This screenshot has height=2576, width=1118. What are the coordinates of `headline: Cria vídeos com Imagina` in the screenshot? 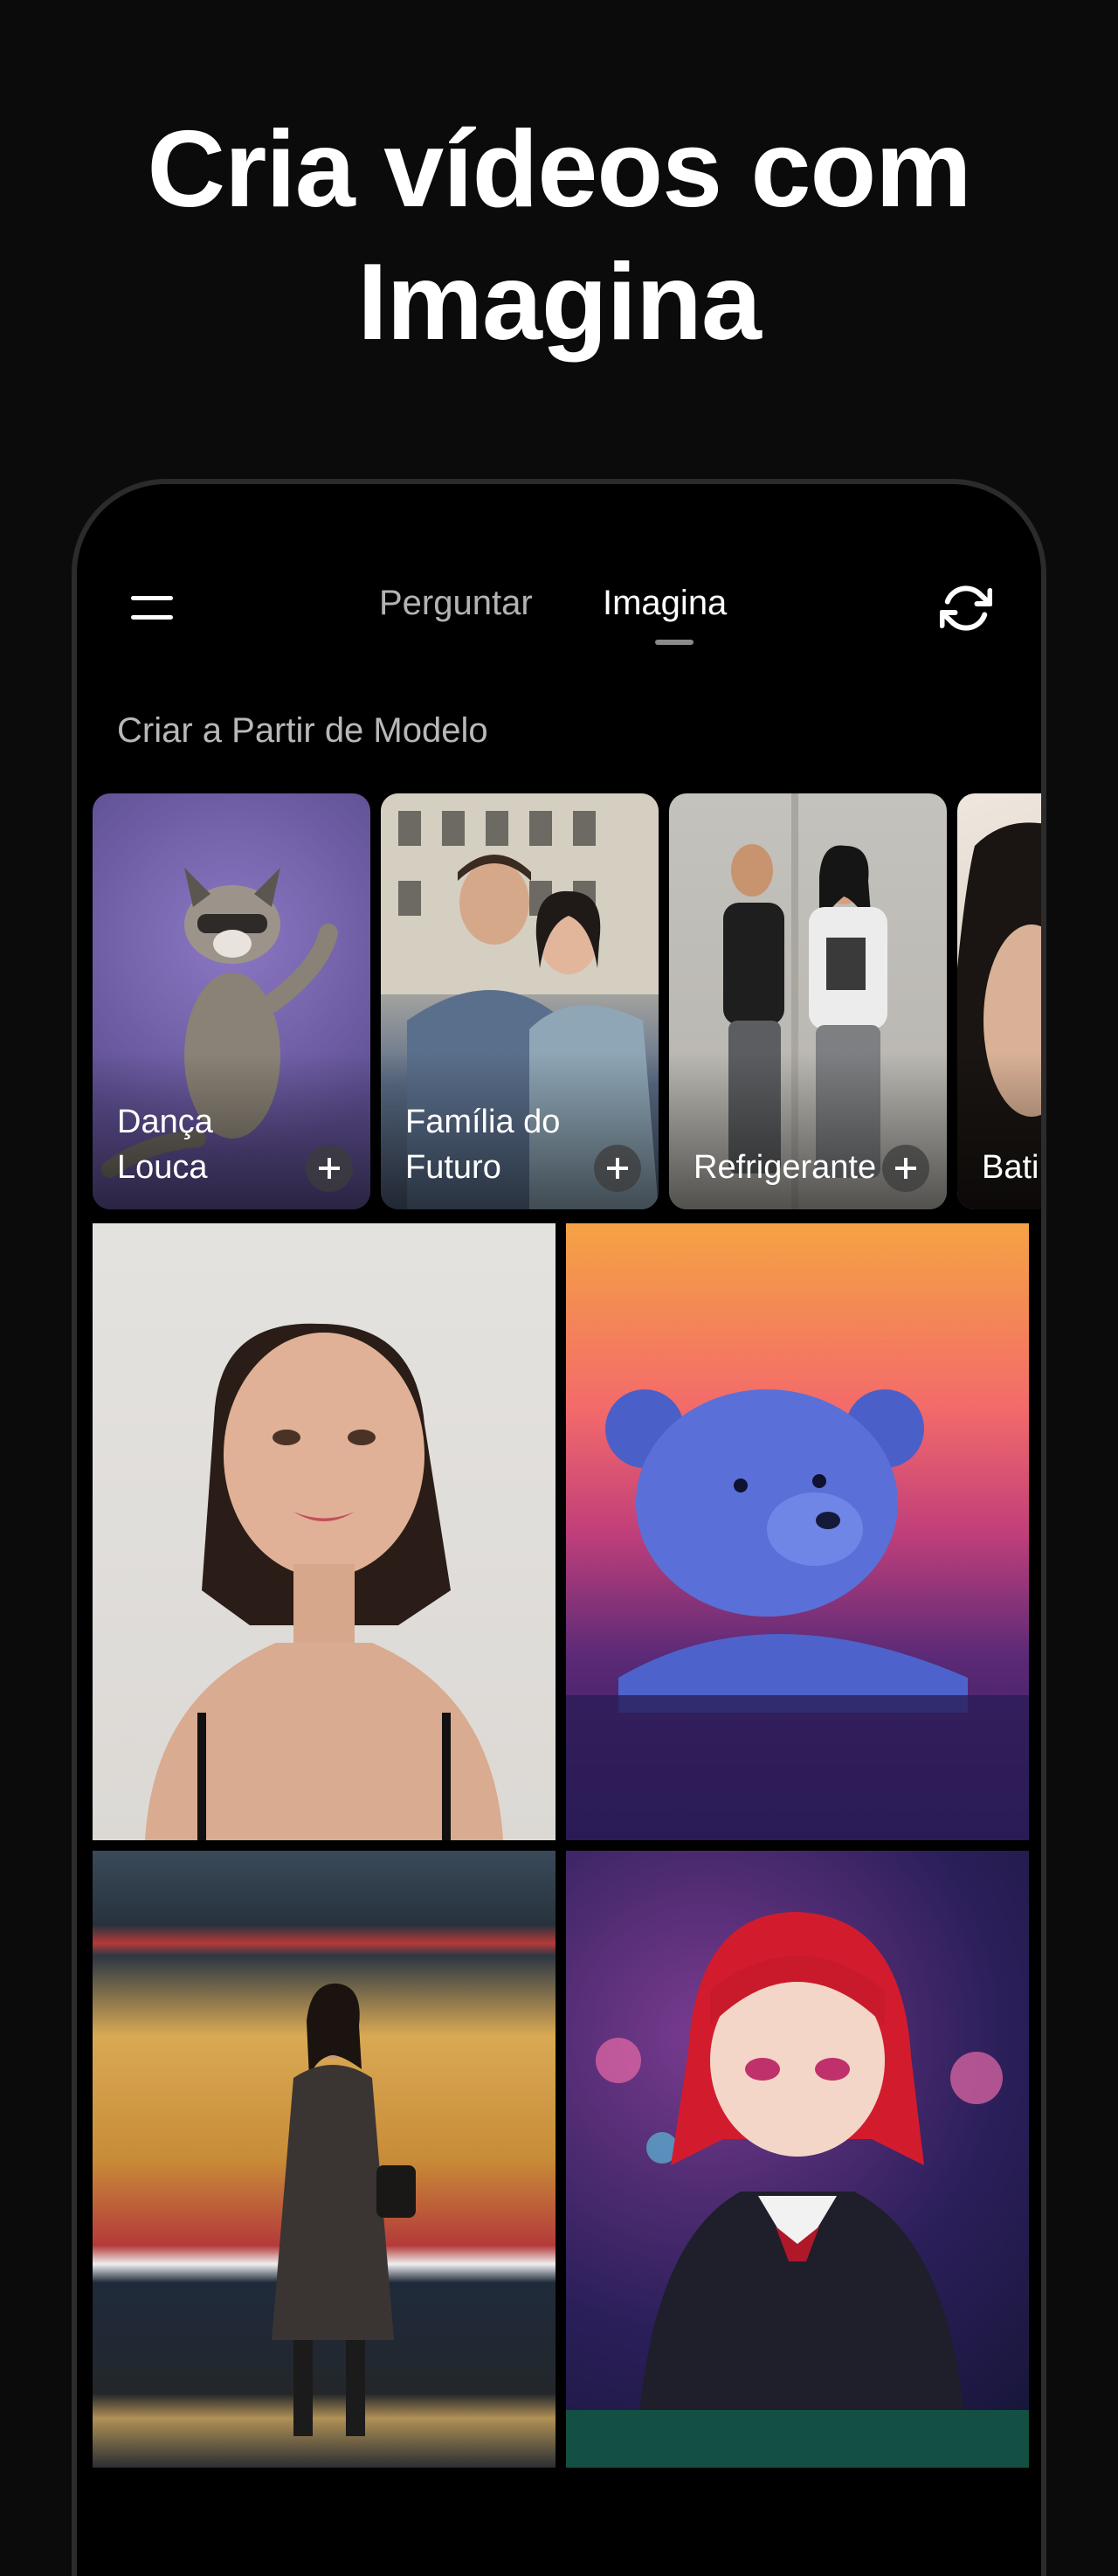 It's located at (559, 236).